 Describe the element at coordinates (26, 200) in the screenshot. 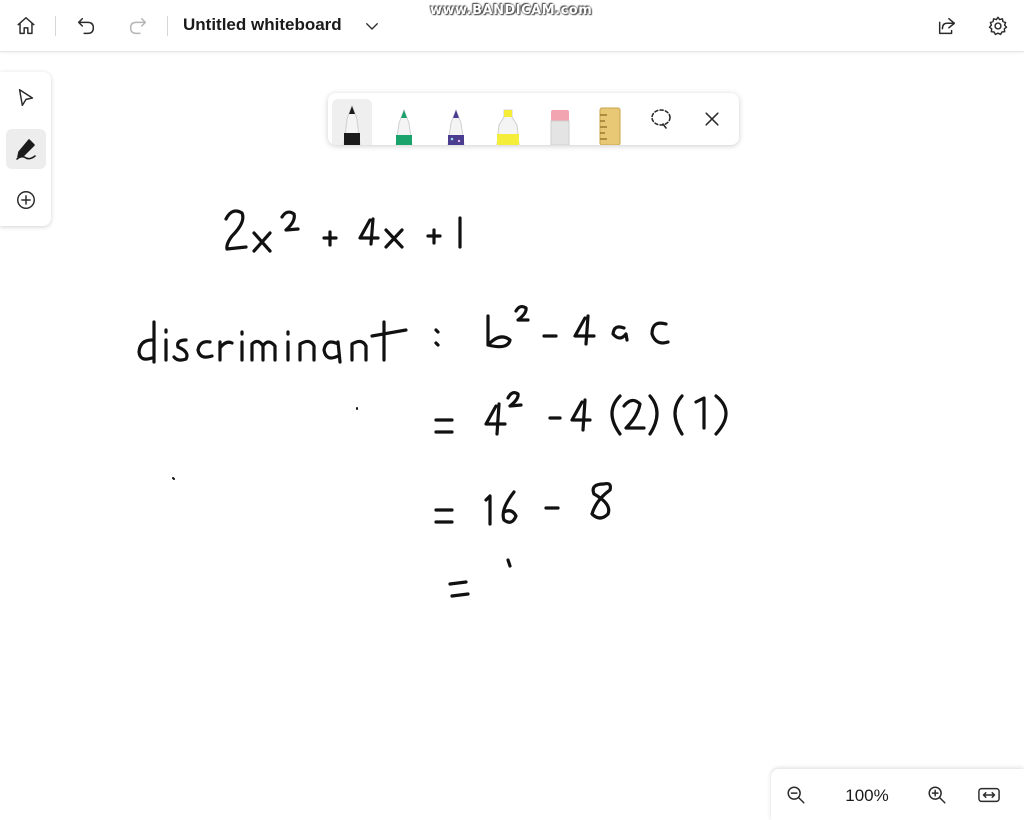

I see `plus-circle-icon` at that location.